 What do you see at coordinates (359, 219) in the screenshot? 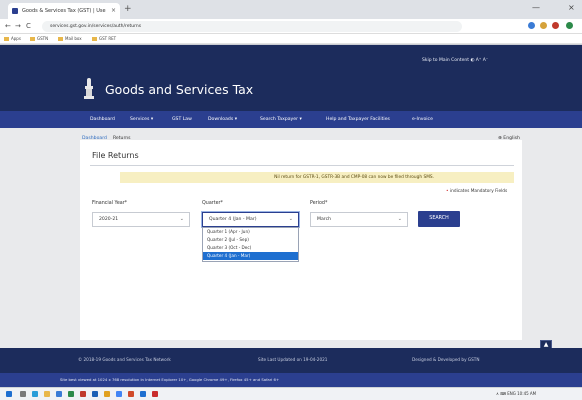
I see `period-select: March ⌄` at bounding box center [359, 219].